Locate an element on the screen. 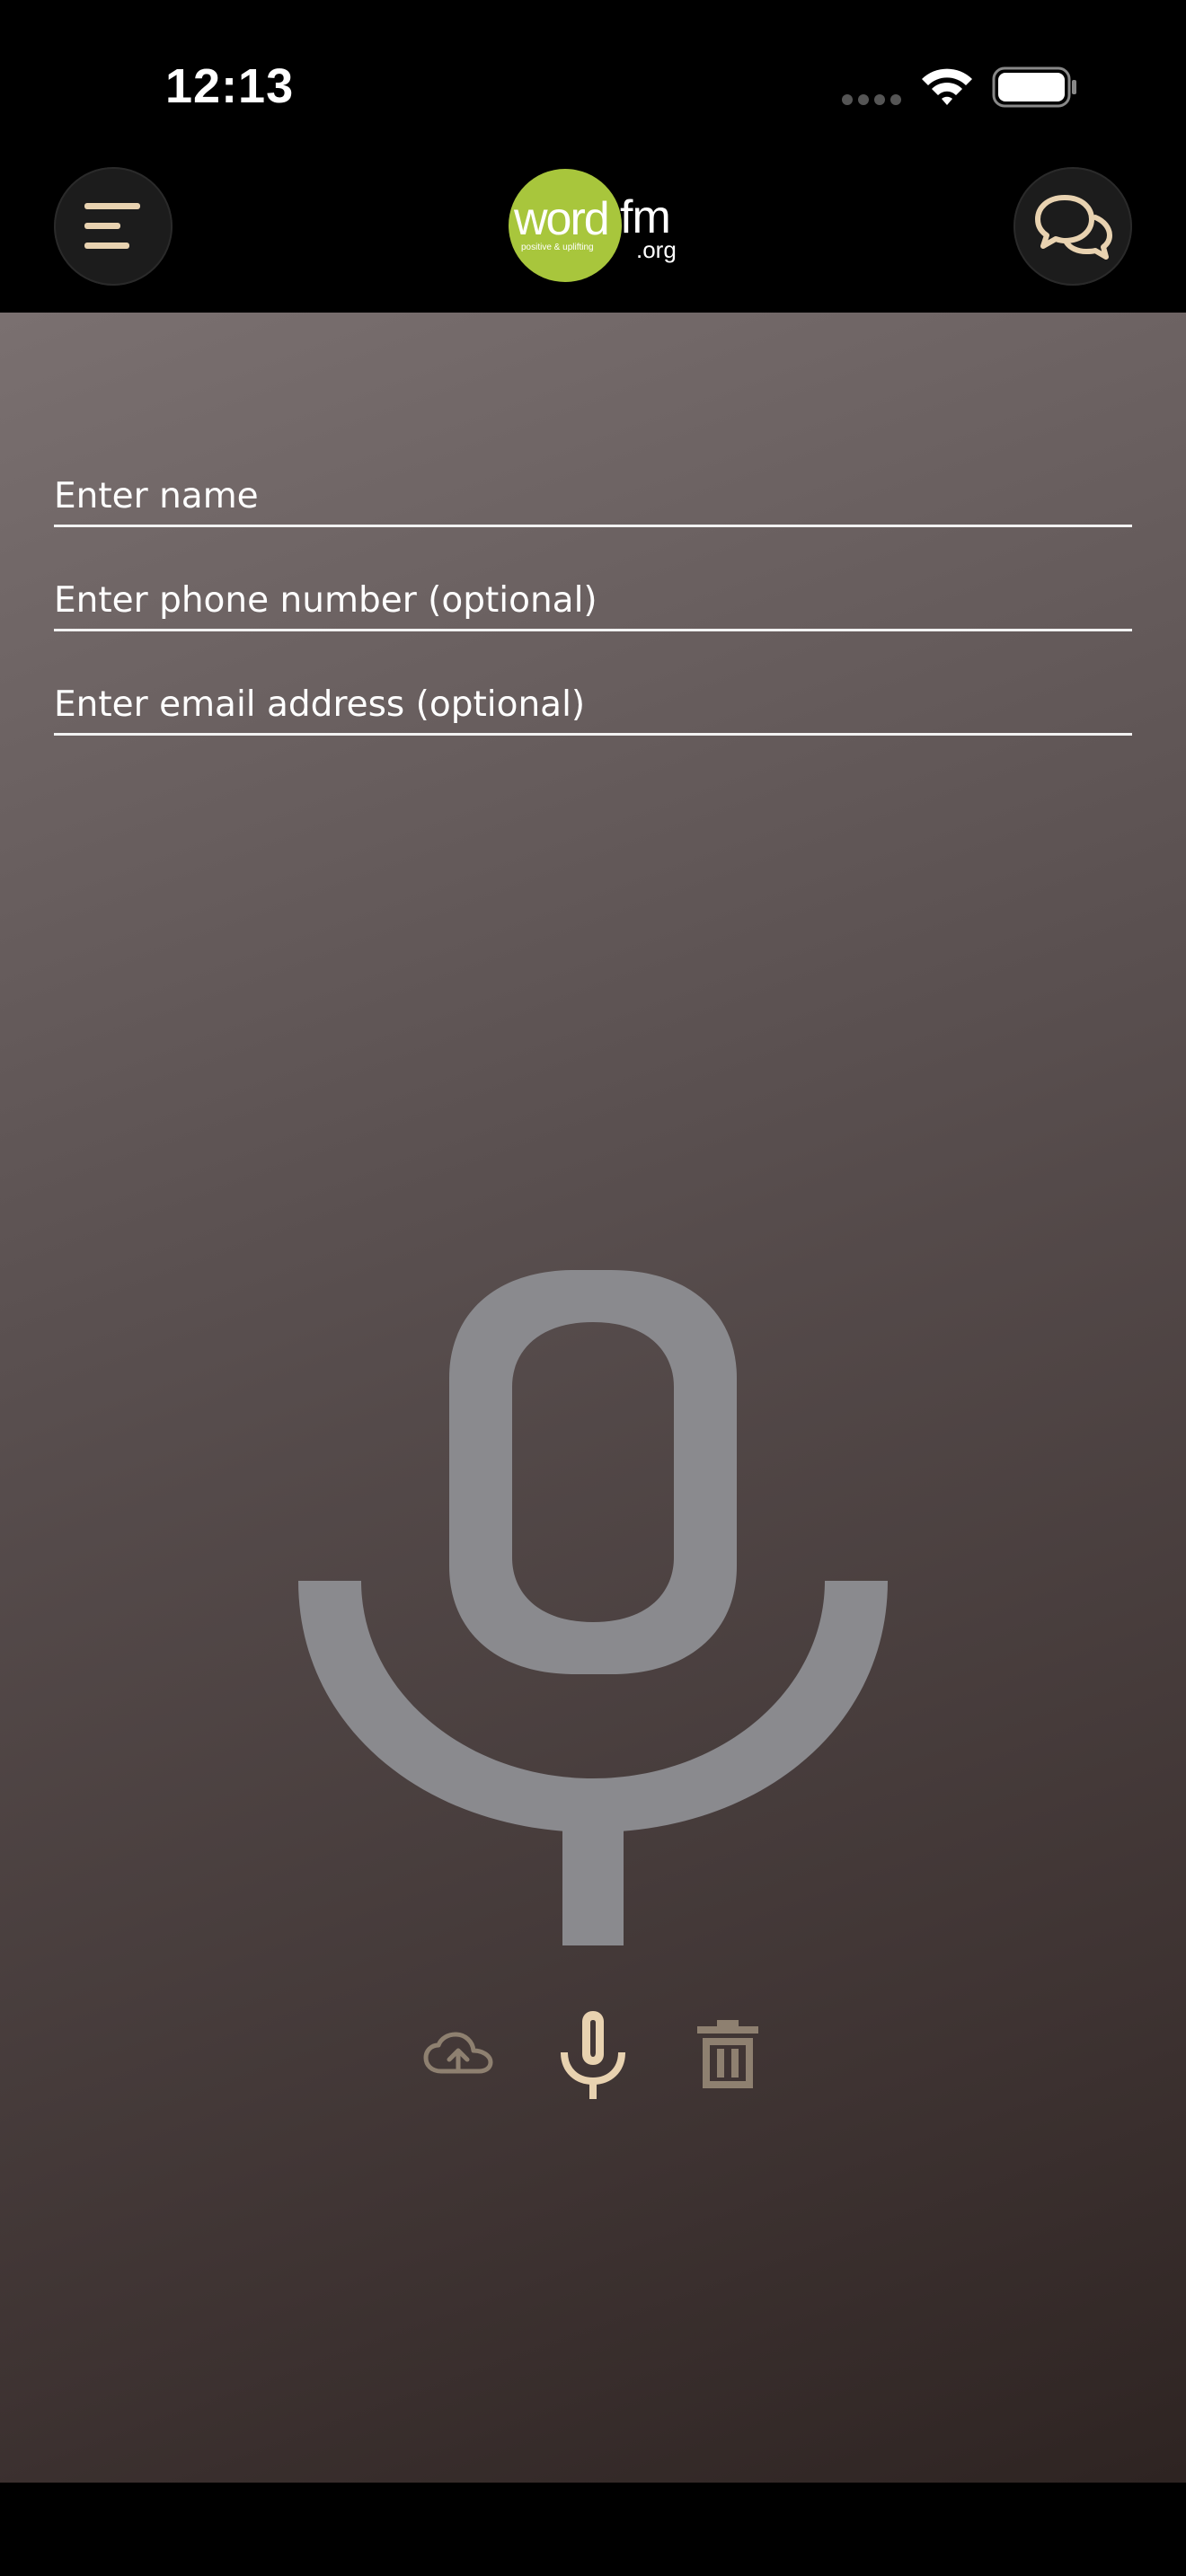 The width and height of the screenshot is (1186, 2576). delete-button is located at coordinates (728, 2054).